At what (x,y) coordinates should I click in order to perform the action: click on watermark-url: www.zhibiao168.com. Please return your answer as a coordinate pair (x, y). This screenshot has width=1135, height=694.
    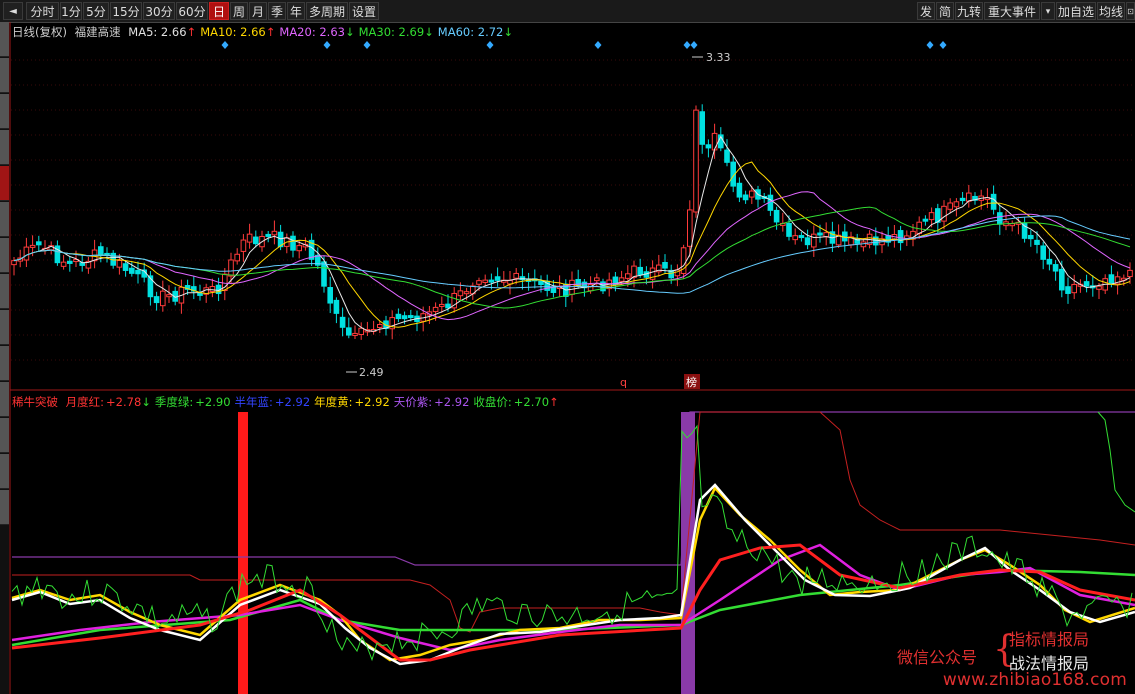
    Looking at the image, I should click on (1034, 680).